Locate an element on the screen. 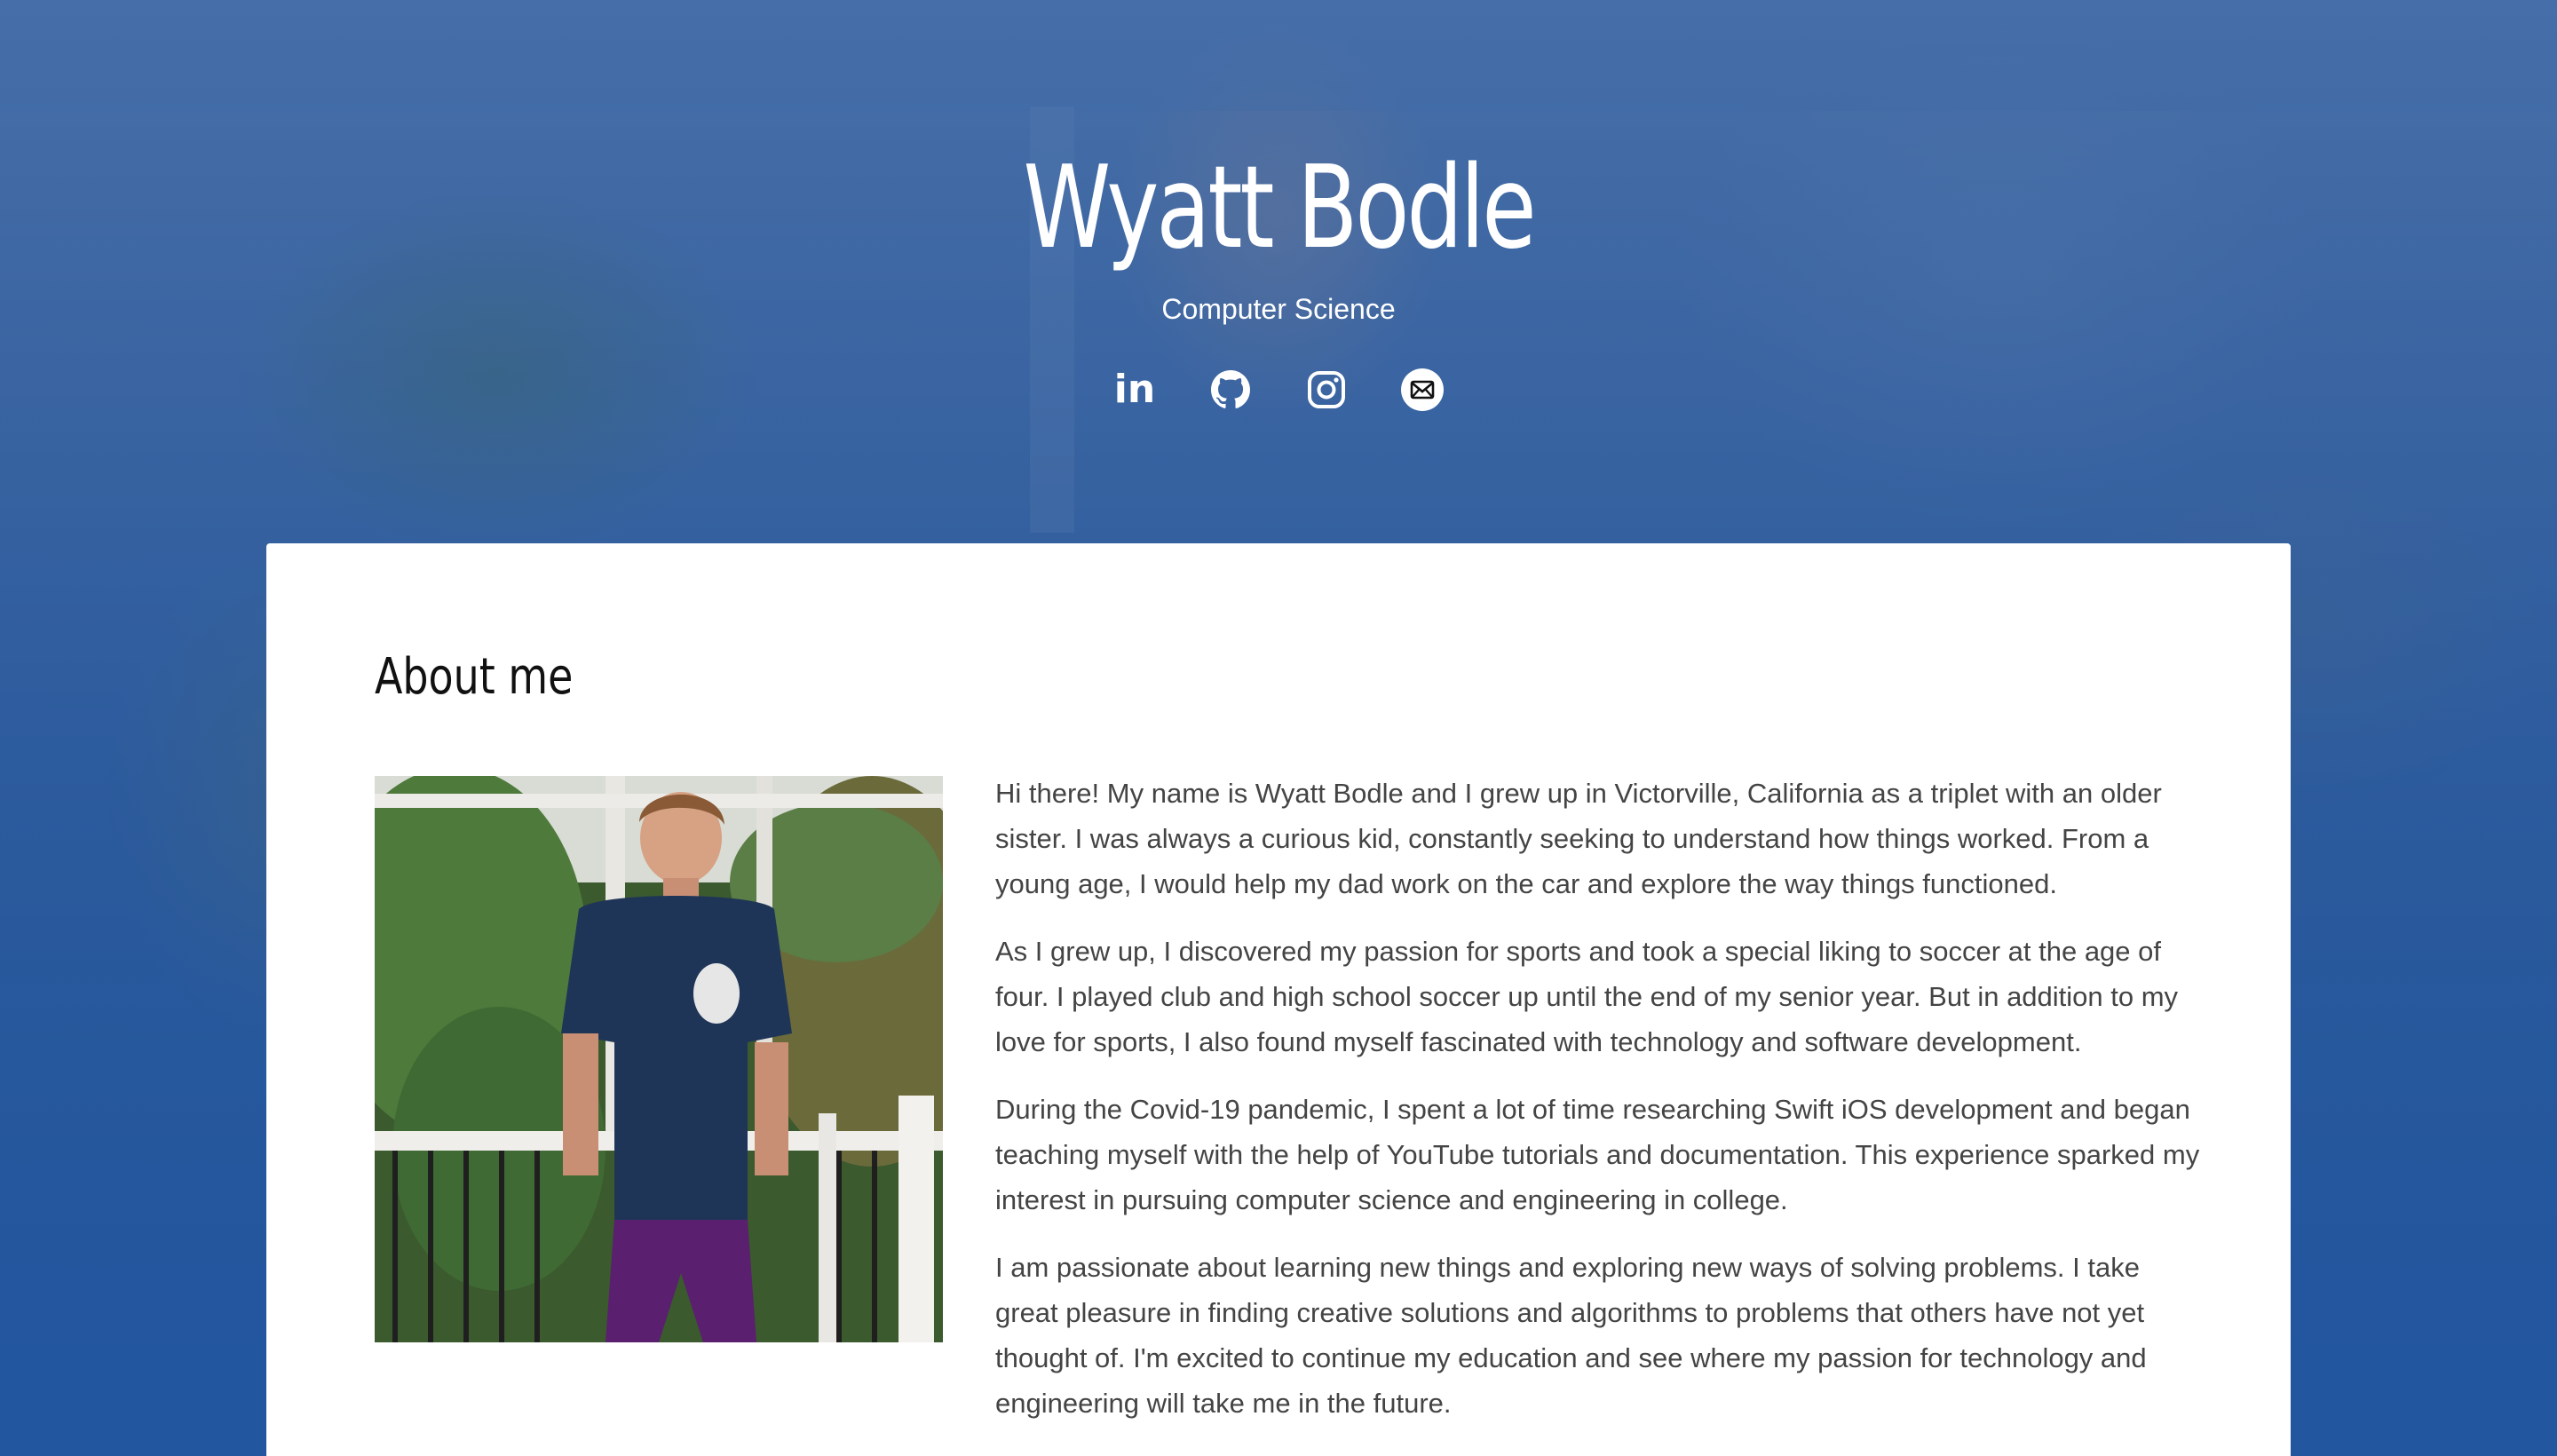  instagram-icon is located at coordinates (1326, 389).